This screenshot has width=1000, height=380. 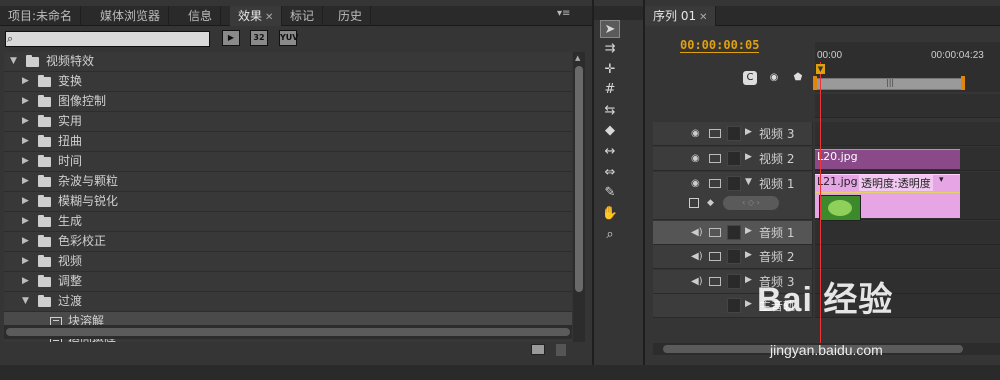 What do you see at coordinates (288, 282) in the screenshot?
I see `tree-item: ▶ 调整` at bounding box center [288, 282].